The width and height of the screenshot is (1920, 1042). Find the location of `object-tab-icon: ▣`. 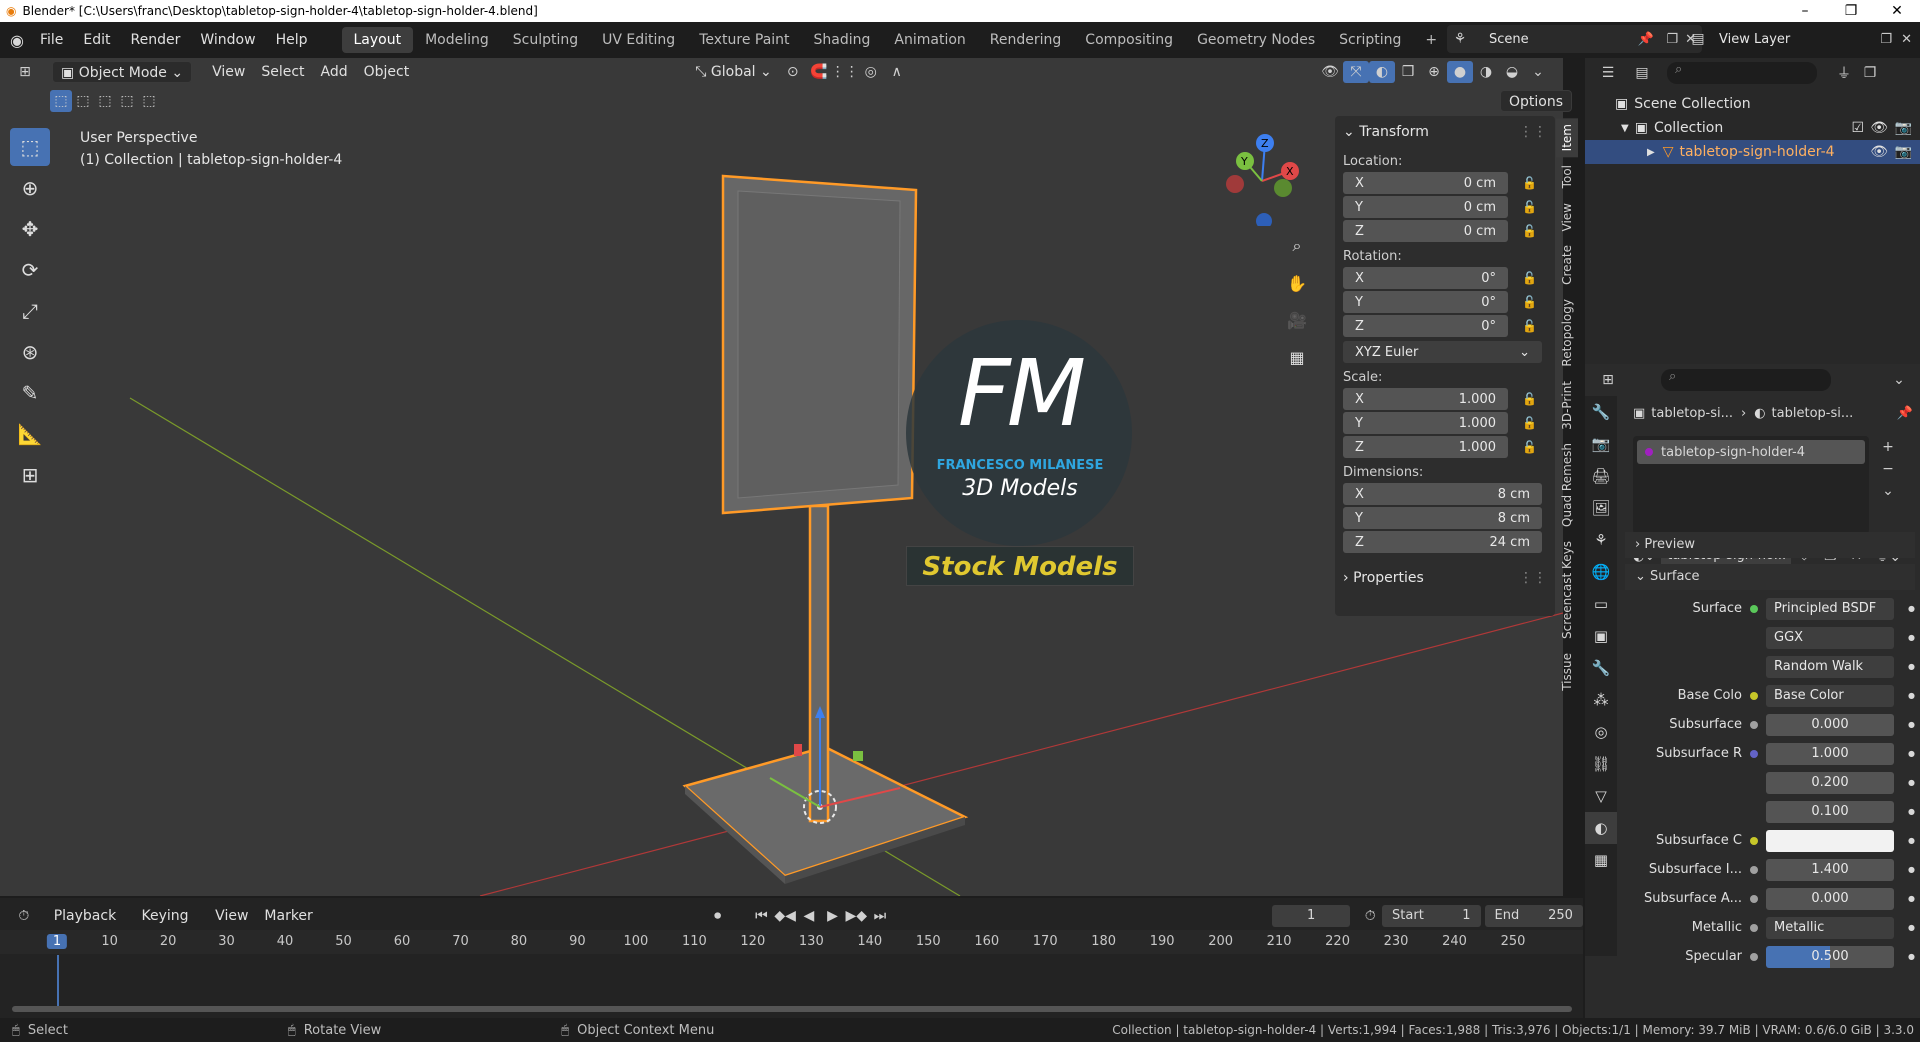

object-tab-icon: ▣ is located at coordinates (1601, 636).